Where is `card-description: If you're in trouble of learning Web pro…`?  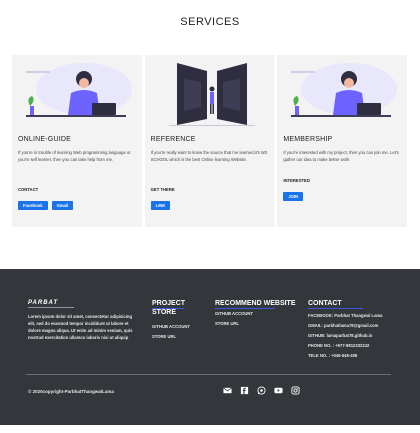 card-description: If you're in trouble of learning Web pro… is located at coordinates (74, 156).